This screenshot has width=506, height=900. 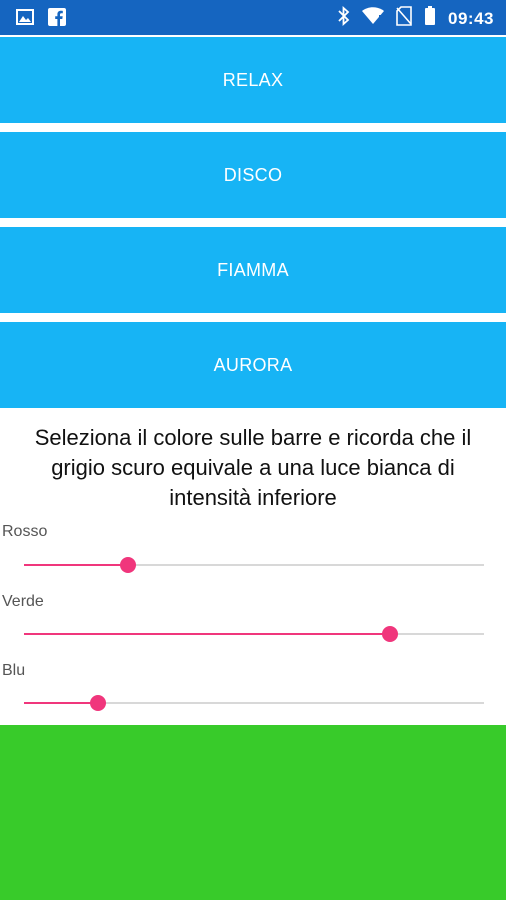 I want to click on green-slider, so click(x=254, y=634).